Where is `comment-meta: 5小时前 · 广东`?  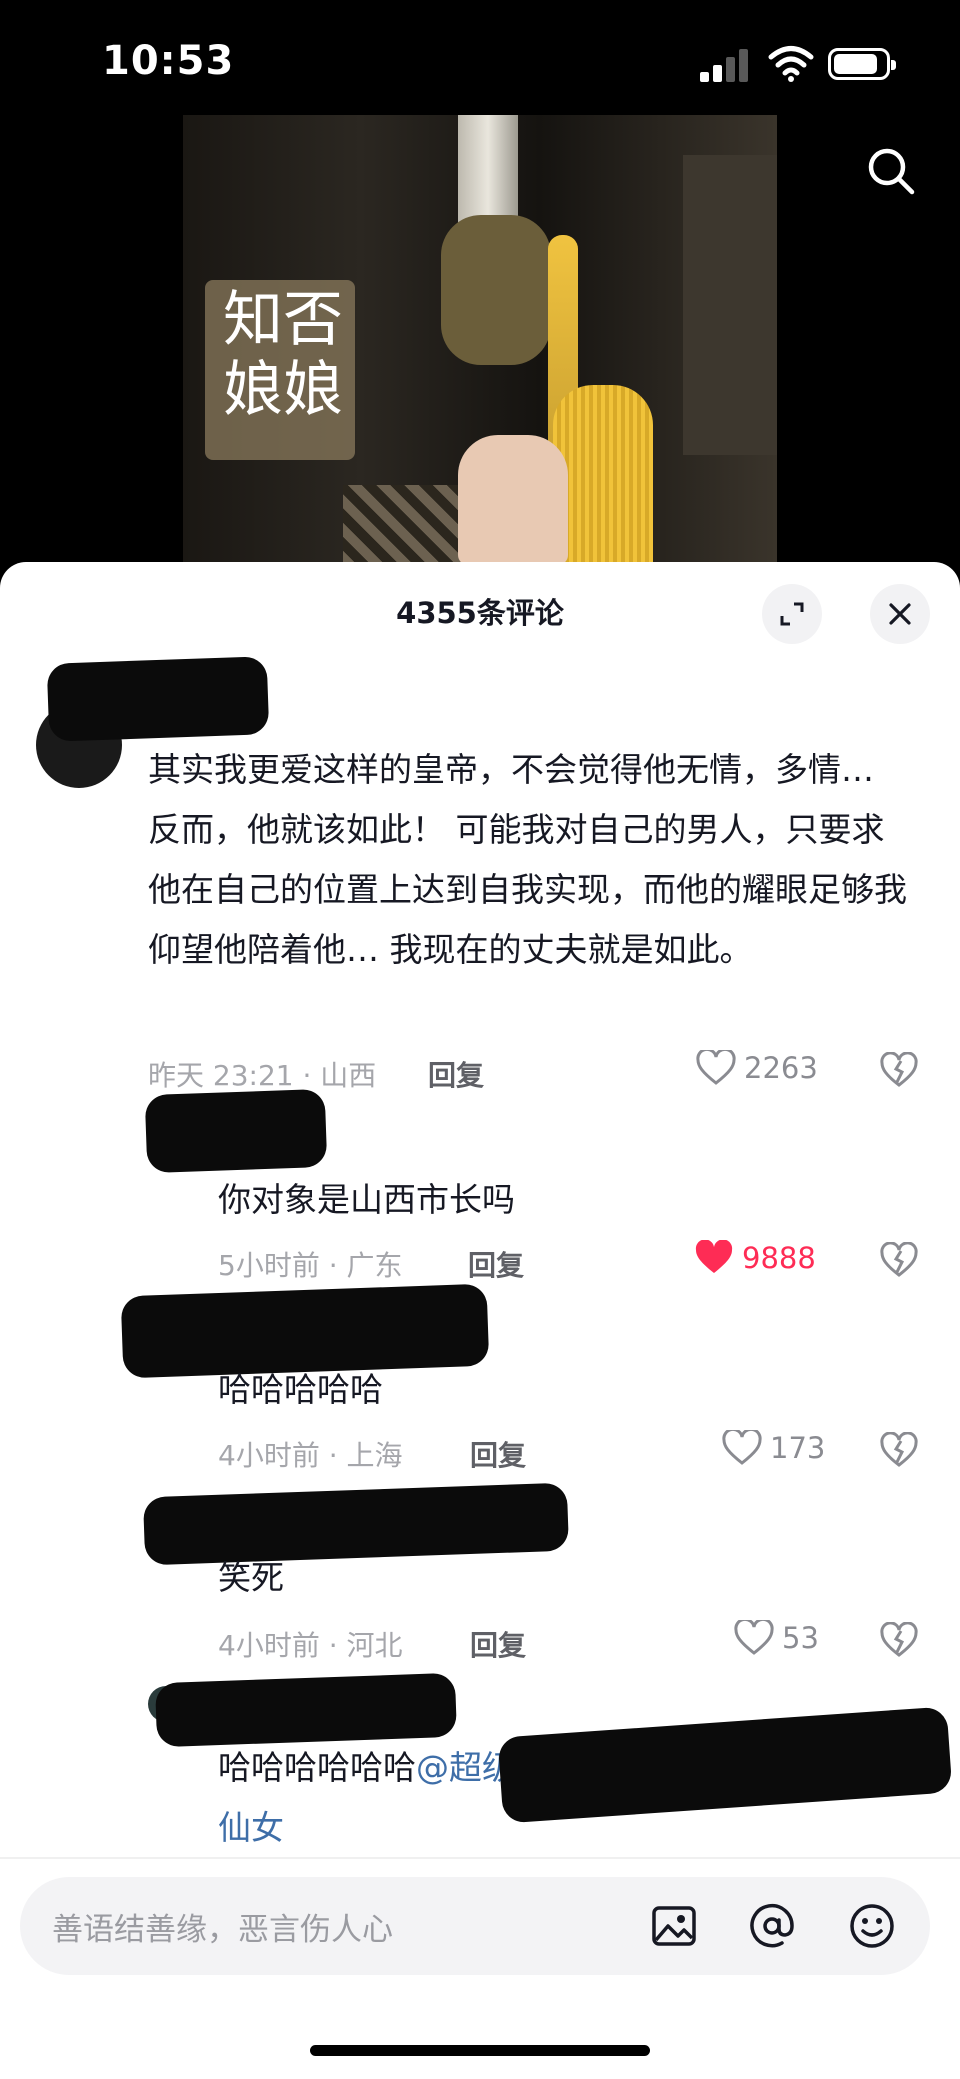 comment-meta: 5小时前 · 广东 is located at coordinates (310, 1265).